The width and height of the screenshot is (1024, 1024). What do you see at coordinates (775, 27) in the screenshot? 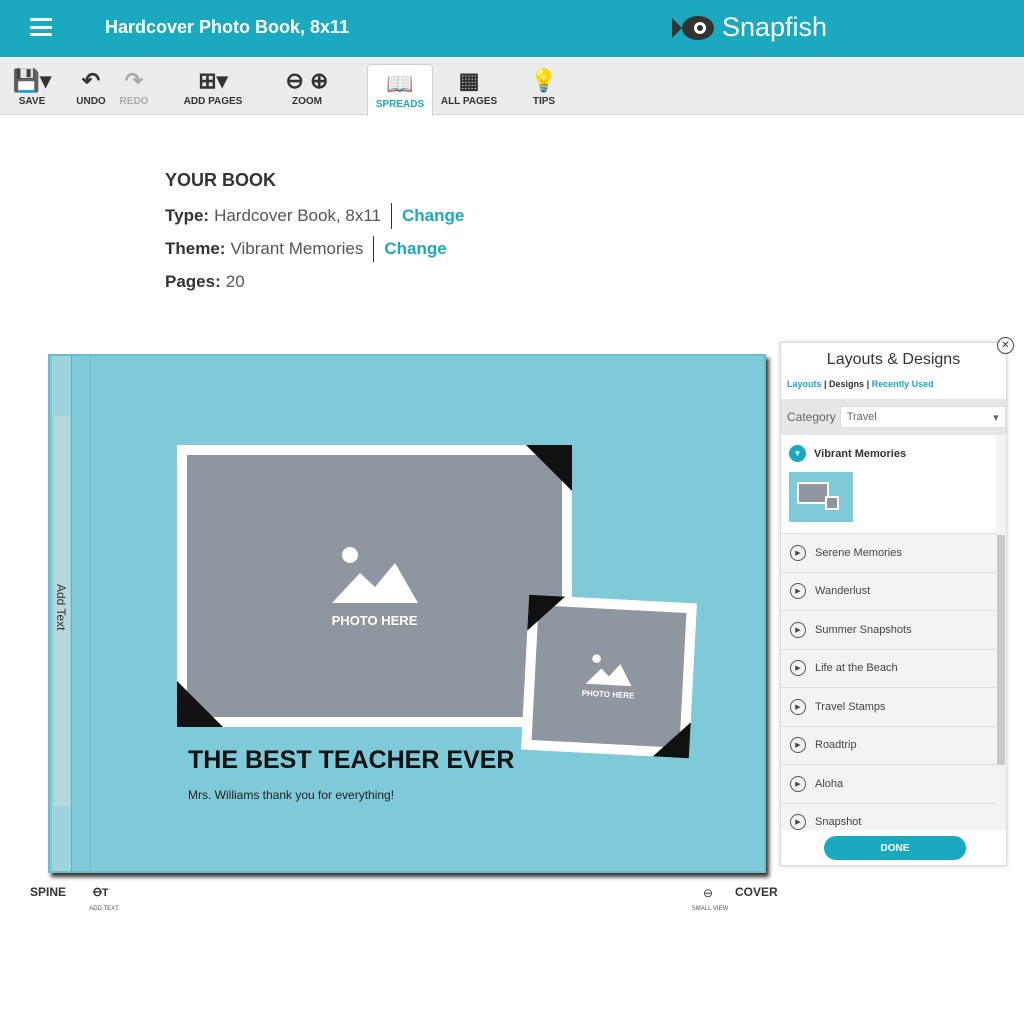
I see `brand-name: Snapfish` at bounding box center [775, 27].